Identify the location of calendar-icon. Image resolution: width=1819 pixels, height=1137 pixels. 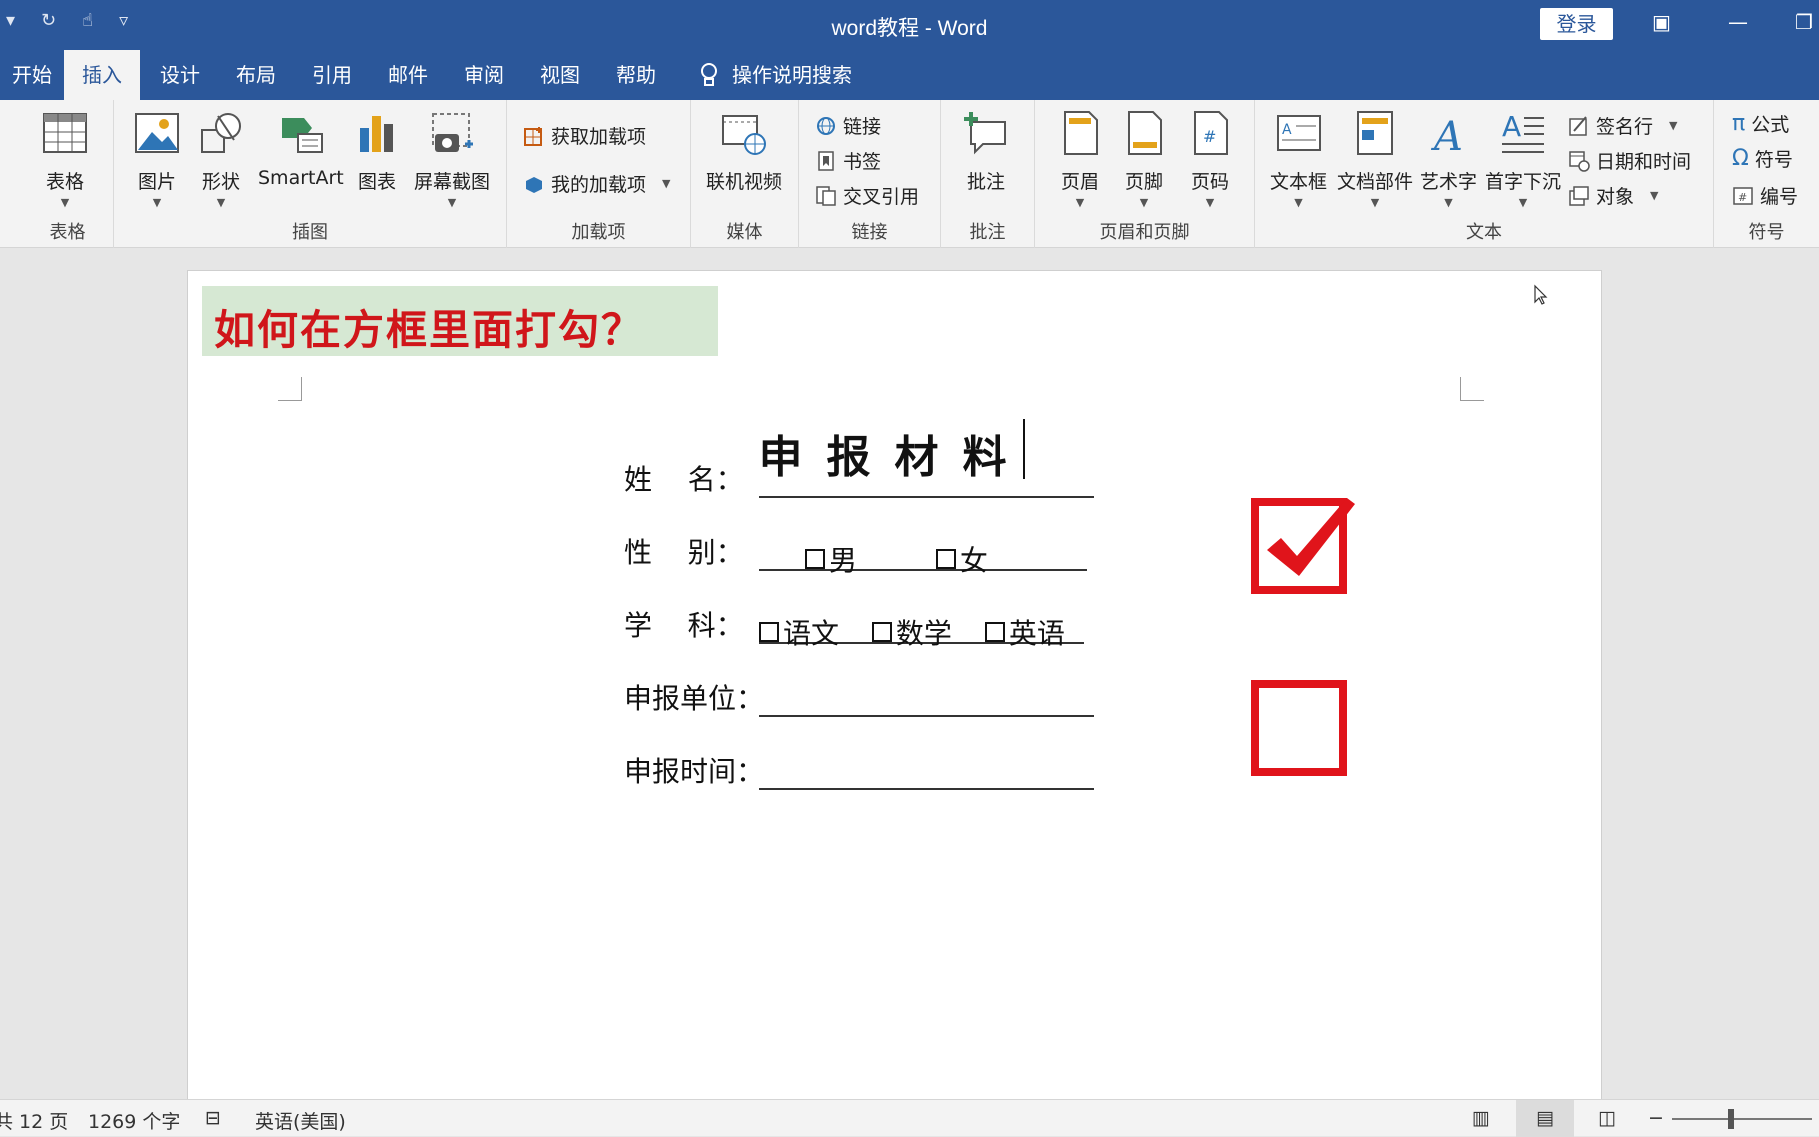
(1579, 161).